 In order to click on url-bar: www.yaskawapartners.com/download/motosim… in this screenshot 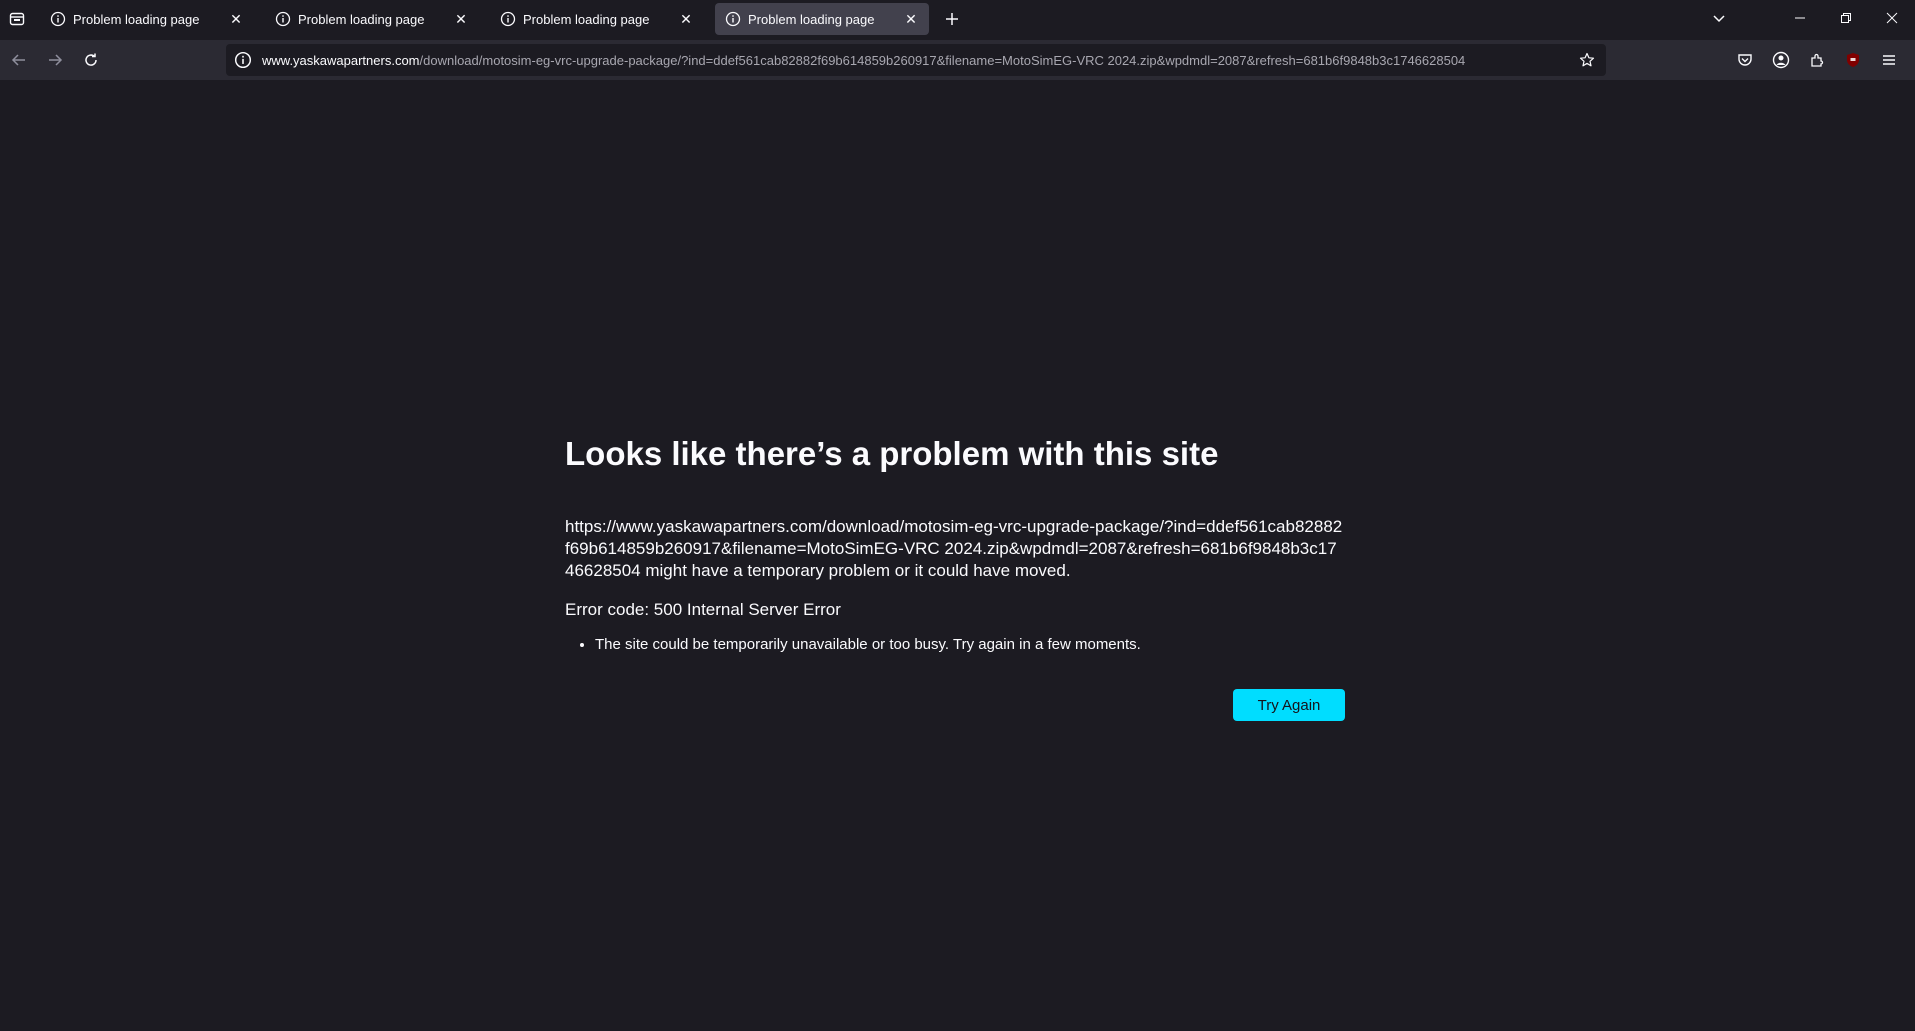, I will do `click(916, 60)`.